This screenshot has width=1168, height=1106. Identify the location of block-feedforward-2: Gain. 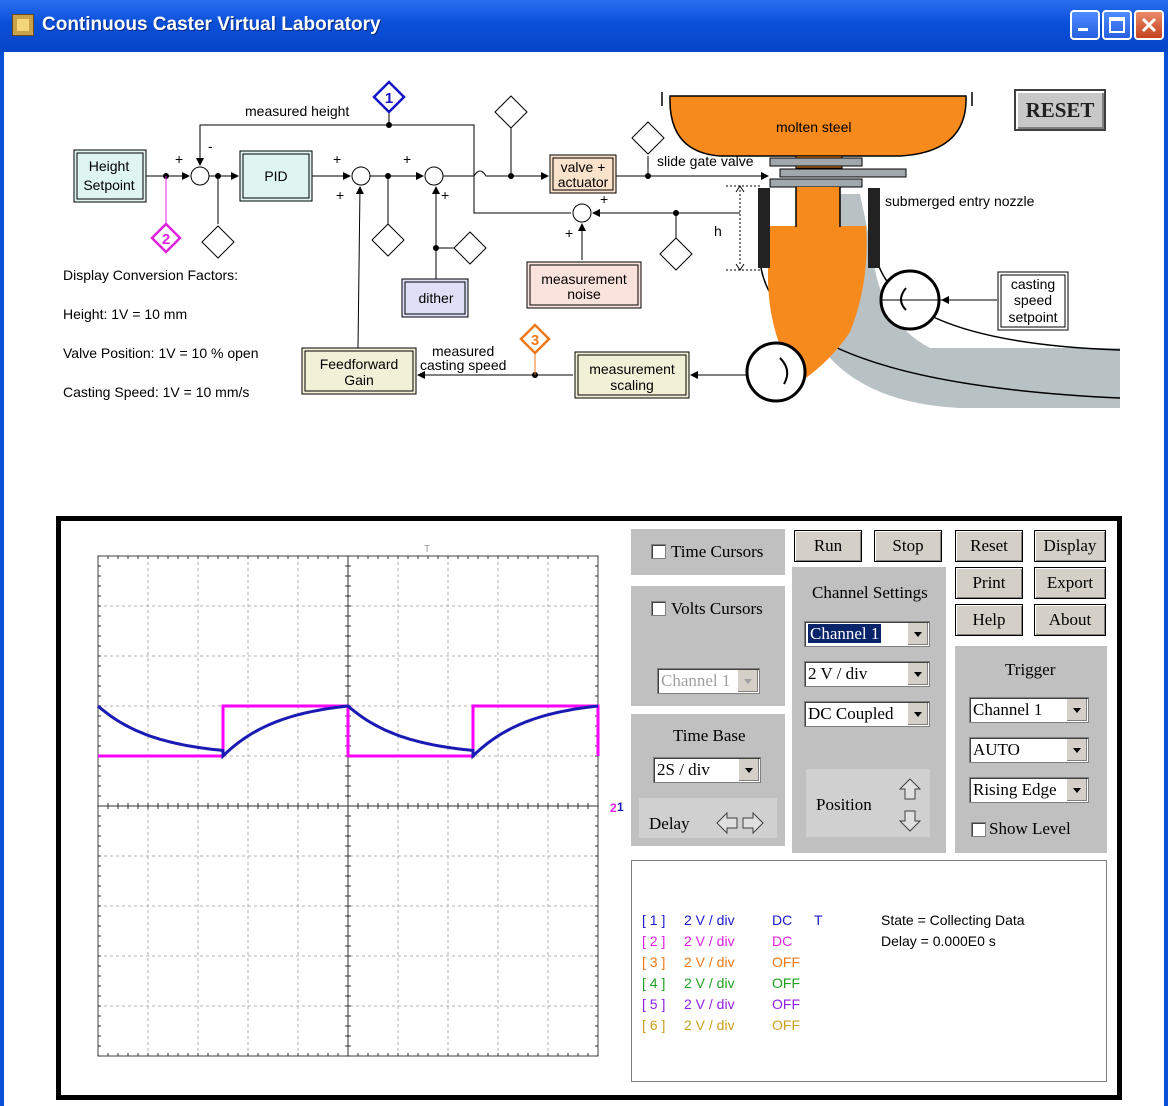
(359, 380).